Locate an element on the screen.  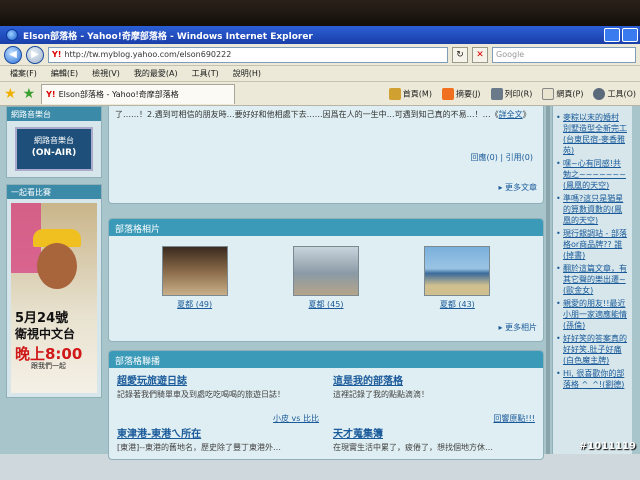
forward-icon: ▶ is located at coordinates (35, 54).